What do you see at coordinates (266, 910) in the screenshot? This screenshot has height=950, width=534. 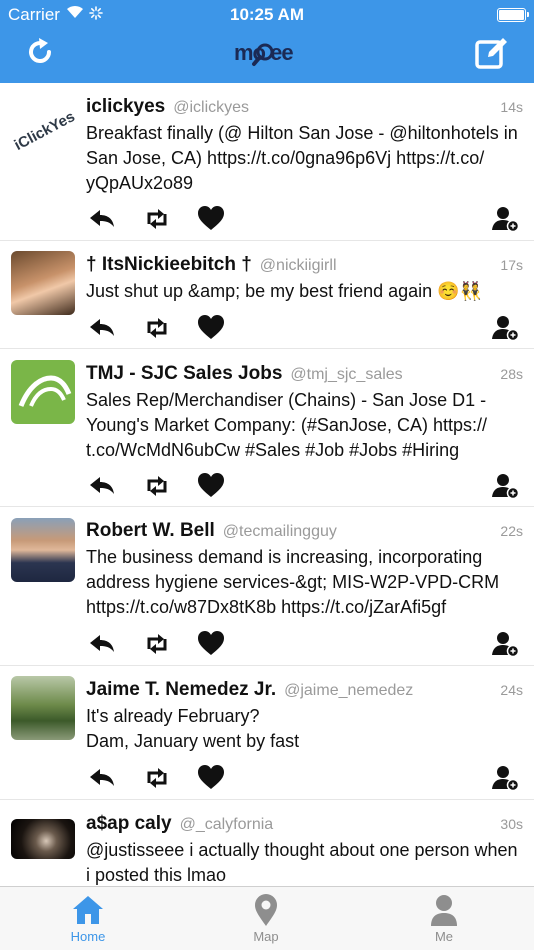 I see `map-pin-icon` at bounding box center [266, 910].